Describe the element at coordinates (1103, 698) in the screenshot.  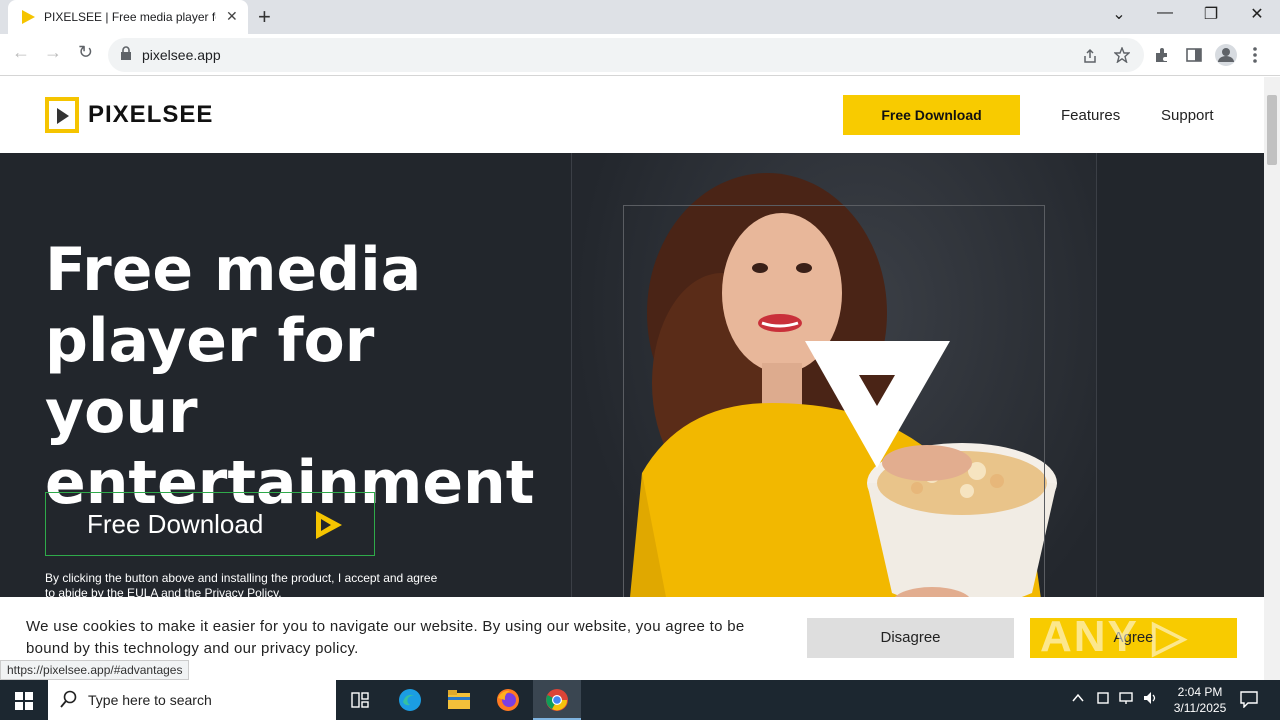
I see `device-icon` at that location.